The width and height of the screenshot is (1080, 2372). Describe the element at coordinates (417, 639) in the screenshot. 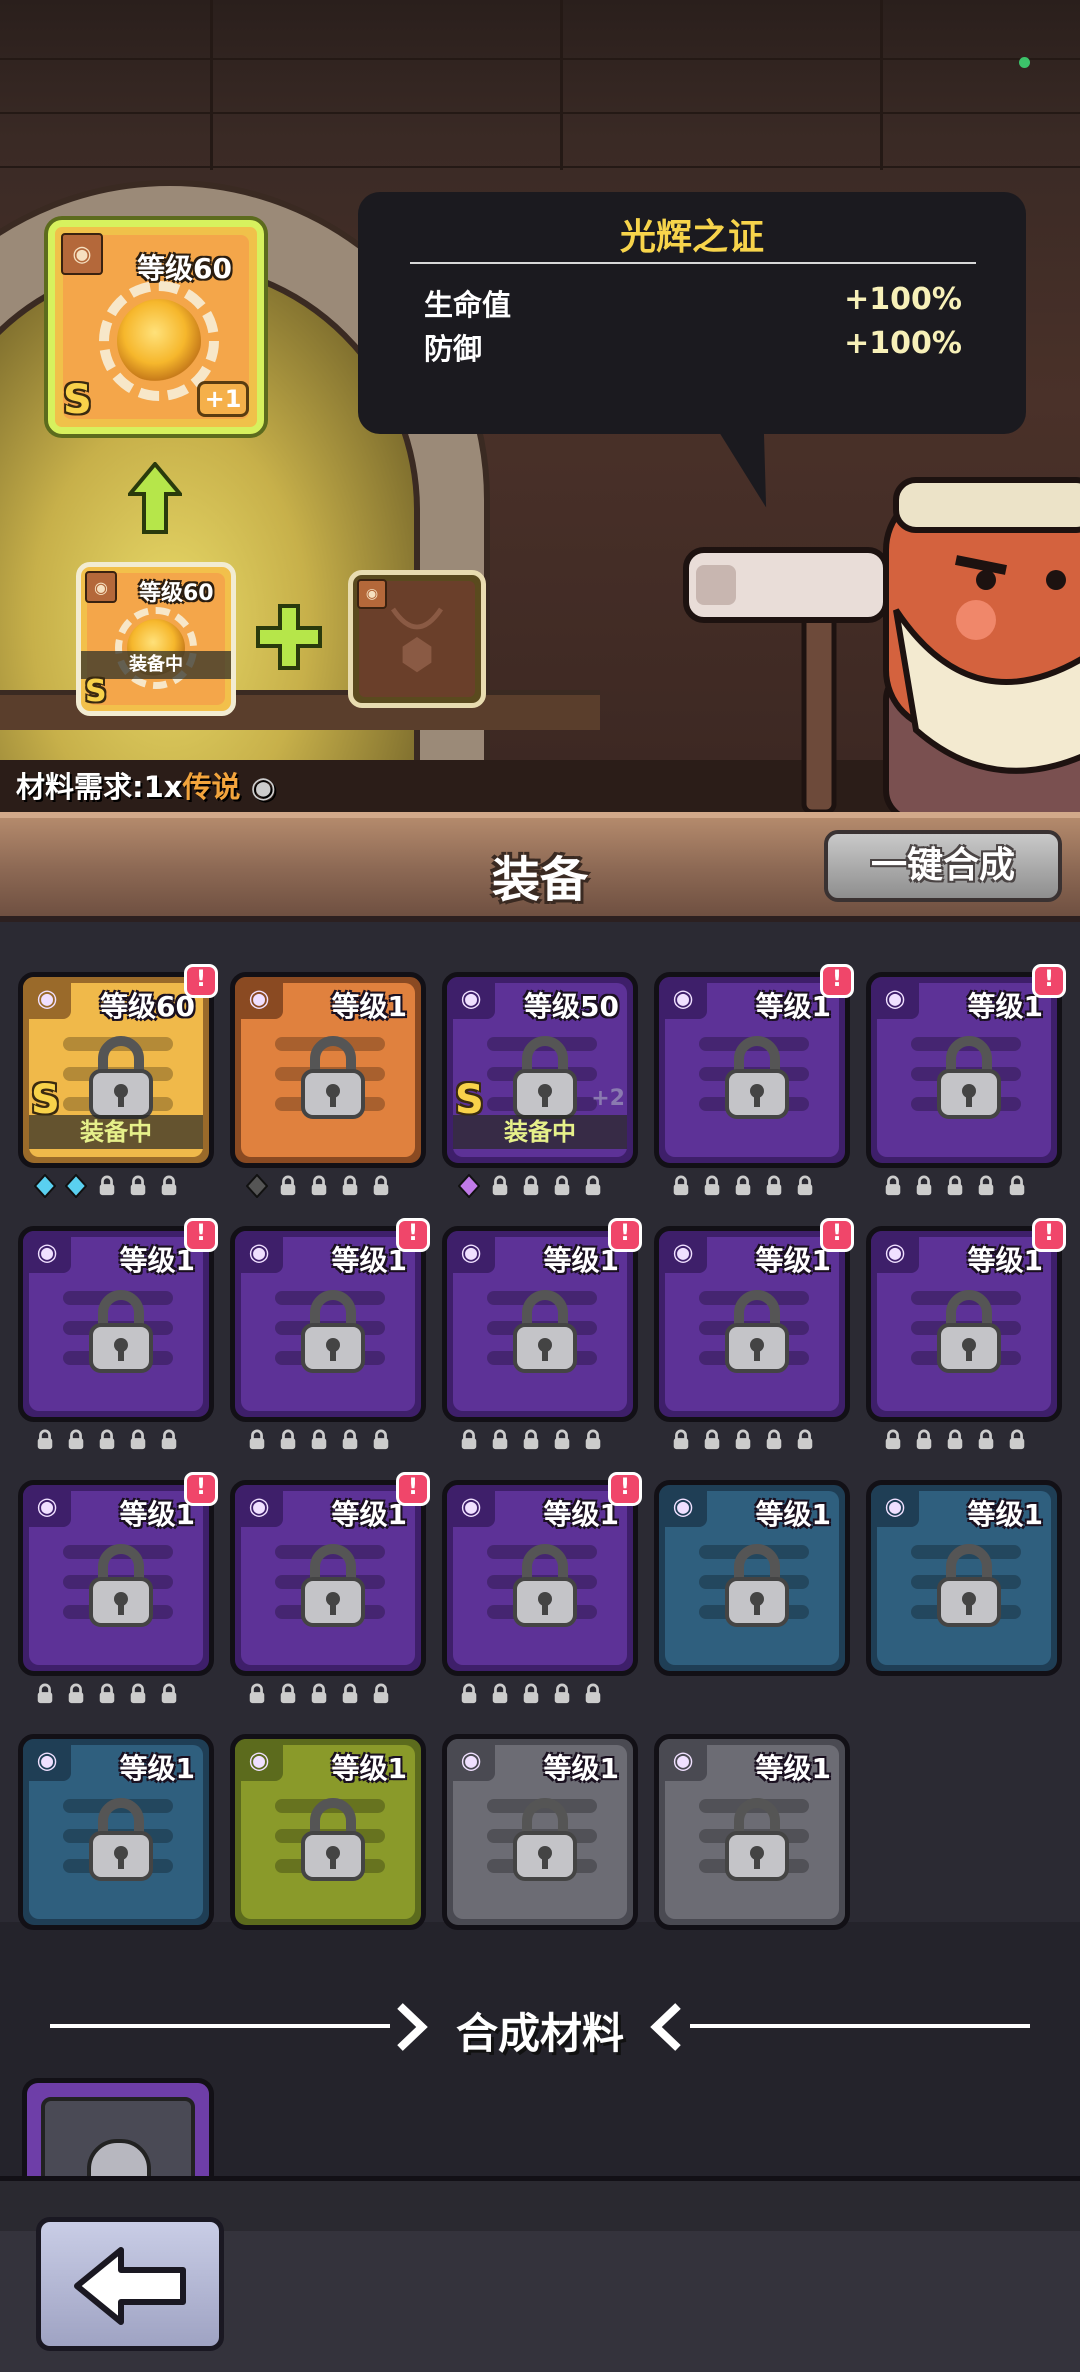

I see `material-slot: ◉` at that location.